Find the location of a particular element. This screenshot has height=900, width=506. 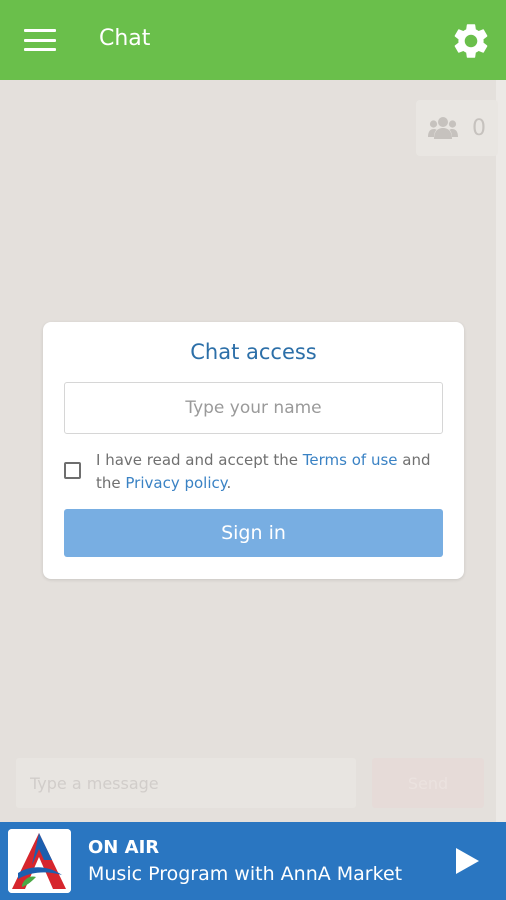

program-title: Music Program with AnnA Market is located at coordinates (245, 874).